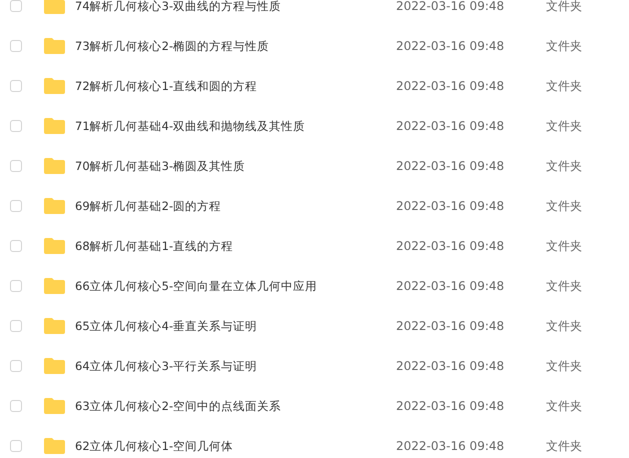 The width and height of the screenshot is (629, 458). I want to click on file-name: 72解析几何核心1-直线和圆的方程, so click(235, 86).